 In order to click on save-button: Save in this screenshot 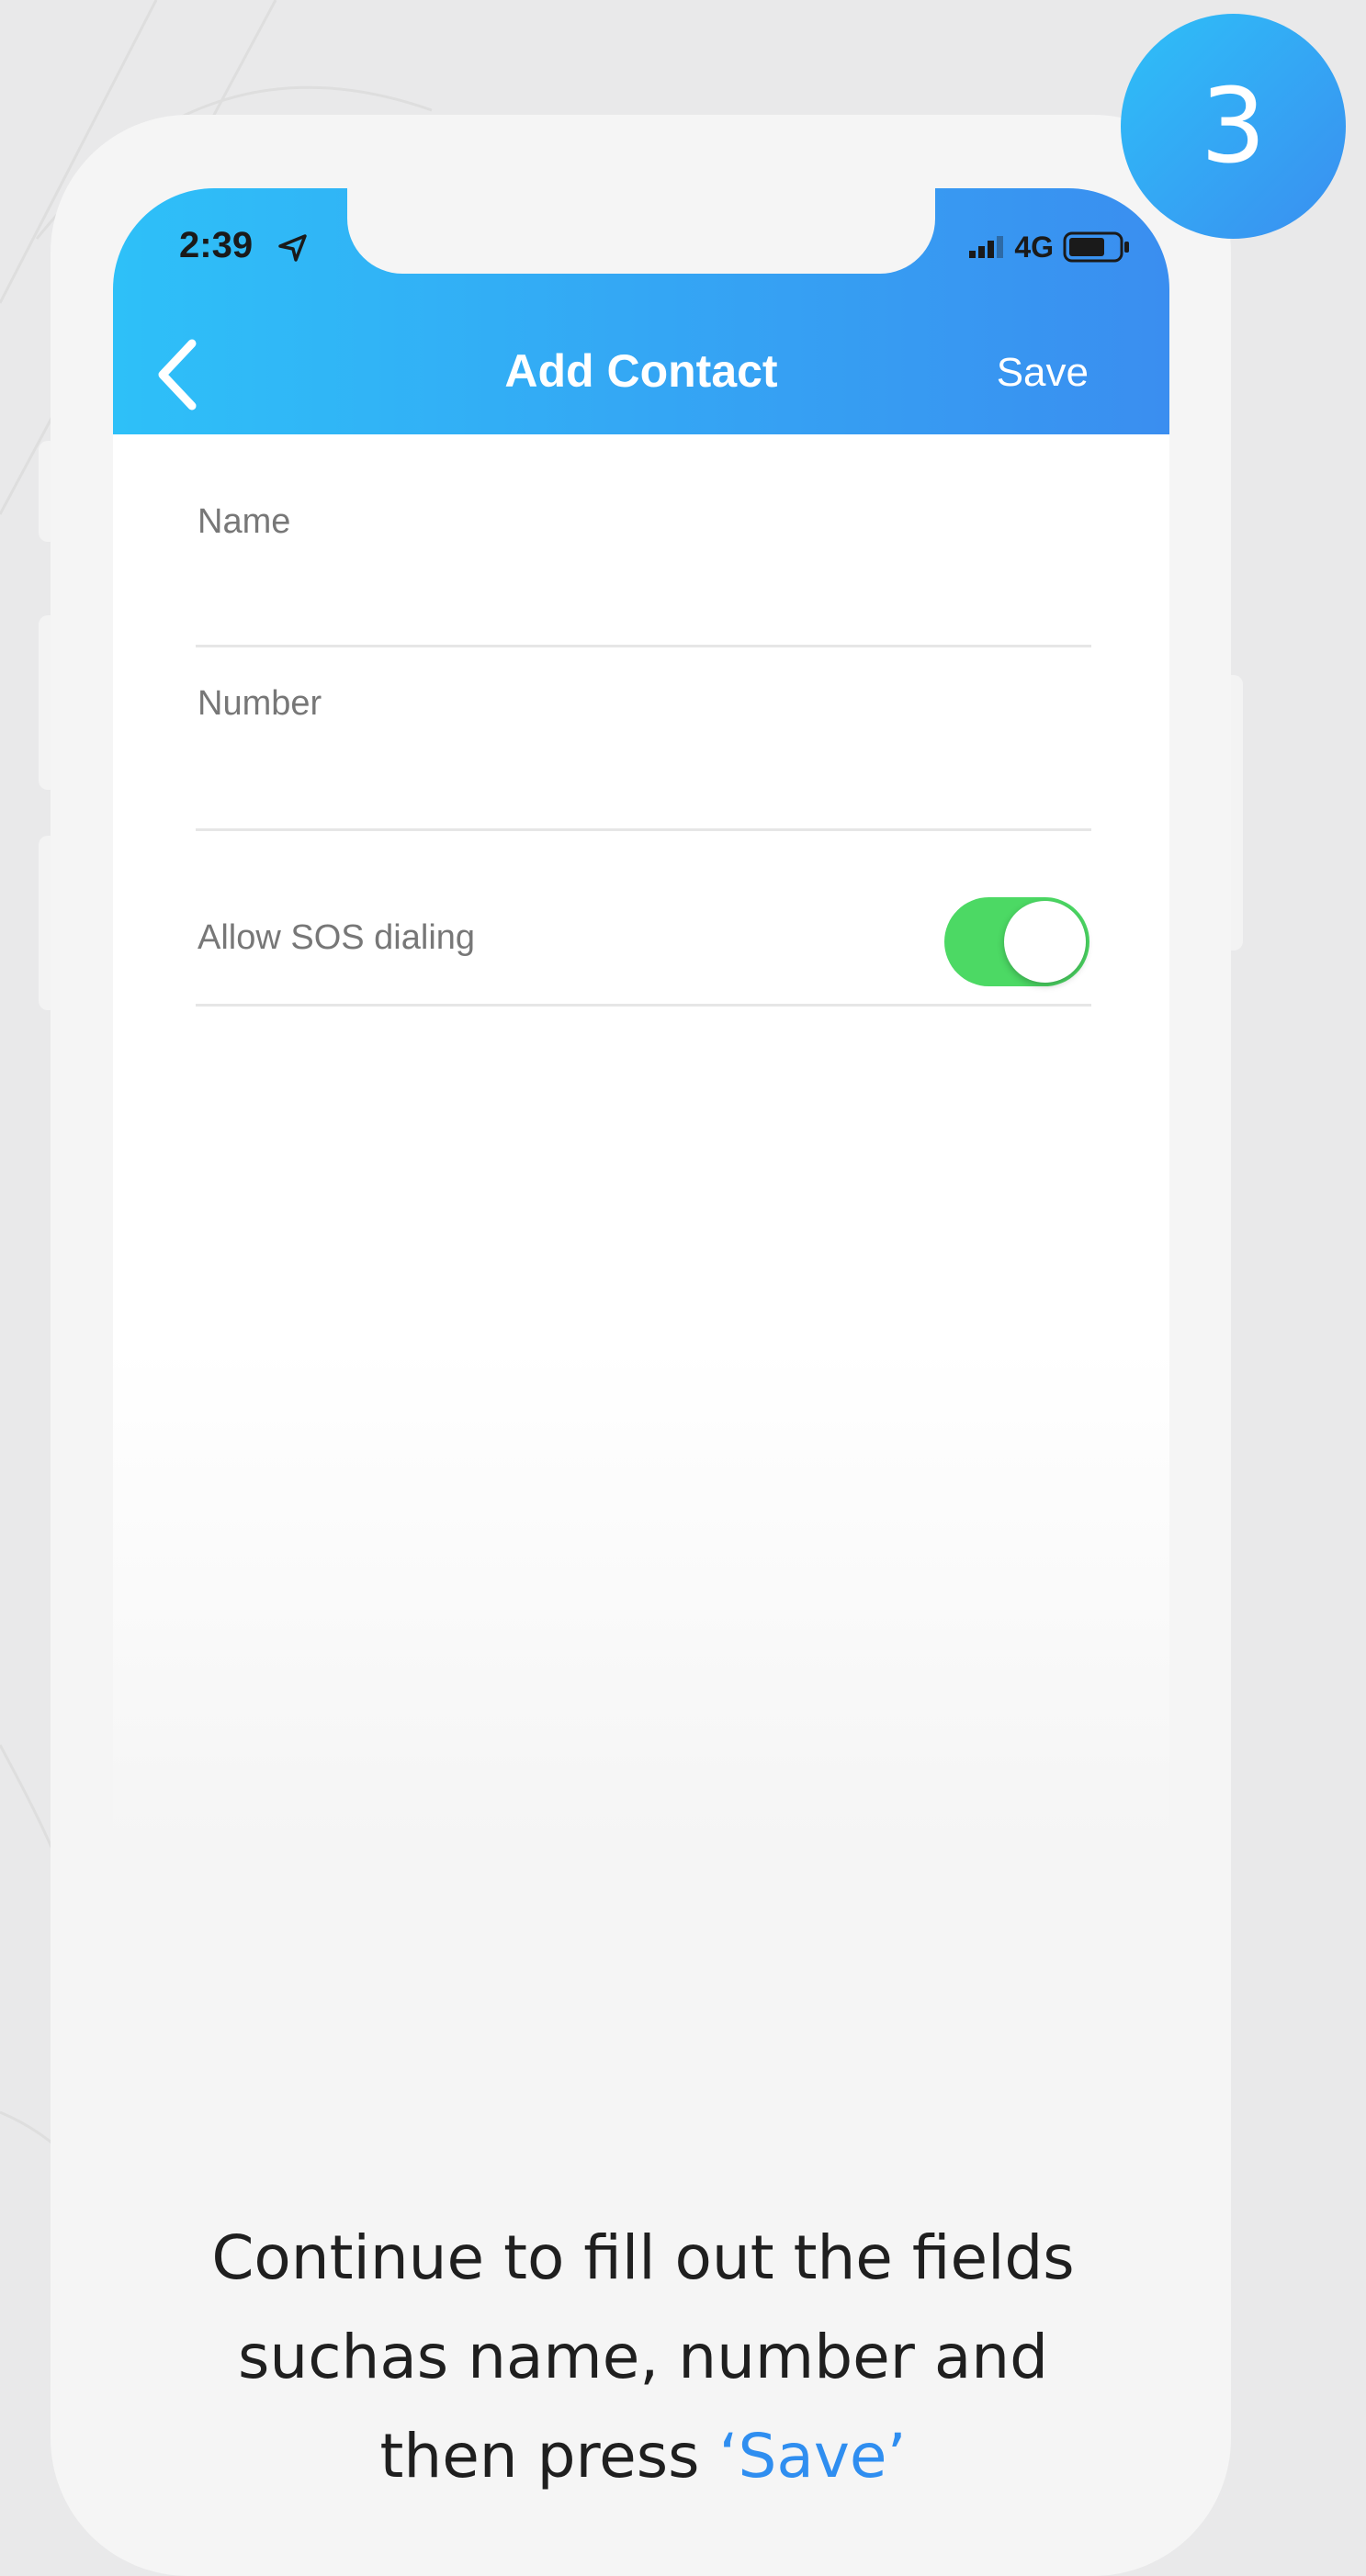, I will do `click(1043, 373)`.